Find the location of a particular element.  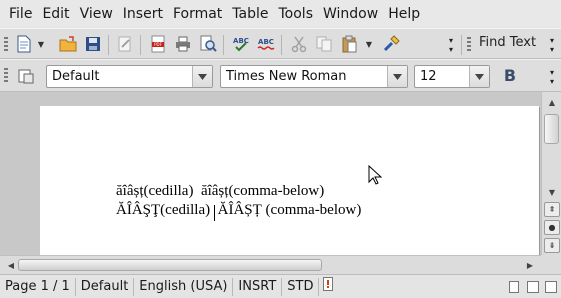

svg-text: ABC is located at coordinates (266, 42).